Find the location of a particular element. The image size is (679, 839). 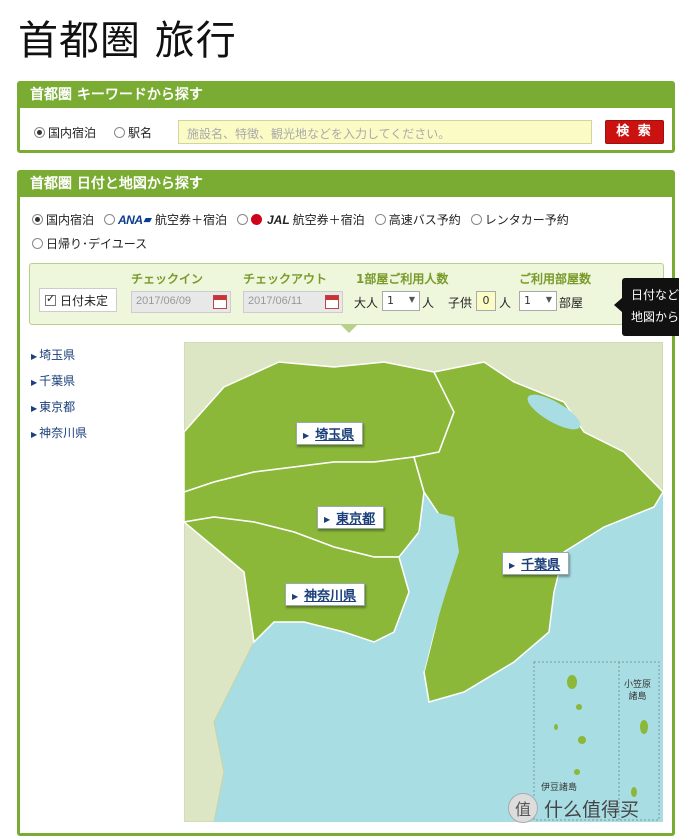

child-label: 子供 is located at coordinates (460, 303).